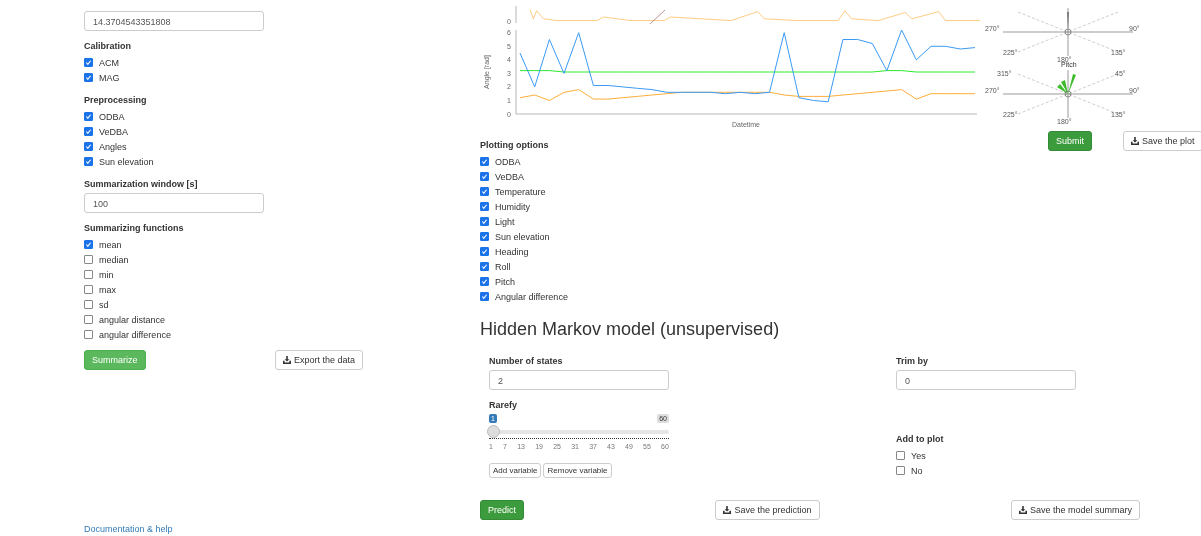 The image size is (1201, 536). I want to click on checkbox-label: mean, so click(110, 244).